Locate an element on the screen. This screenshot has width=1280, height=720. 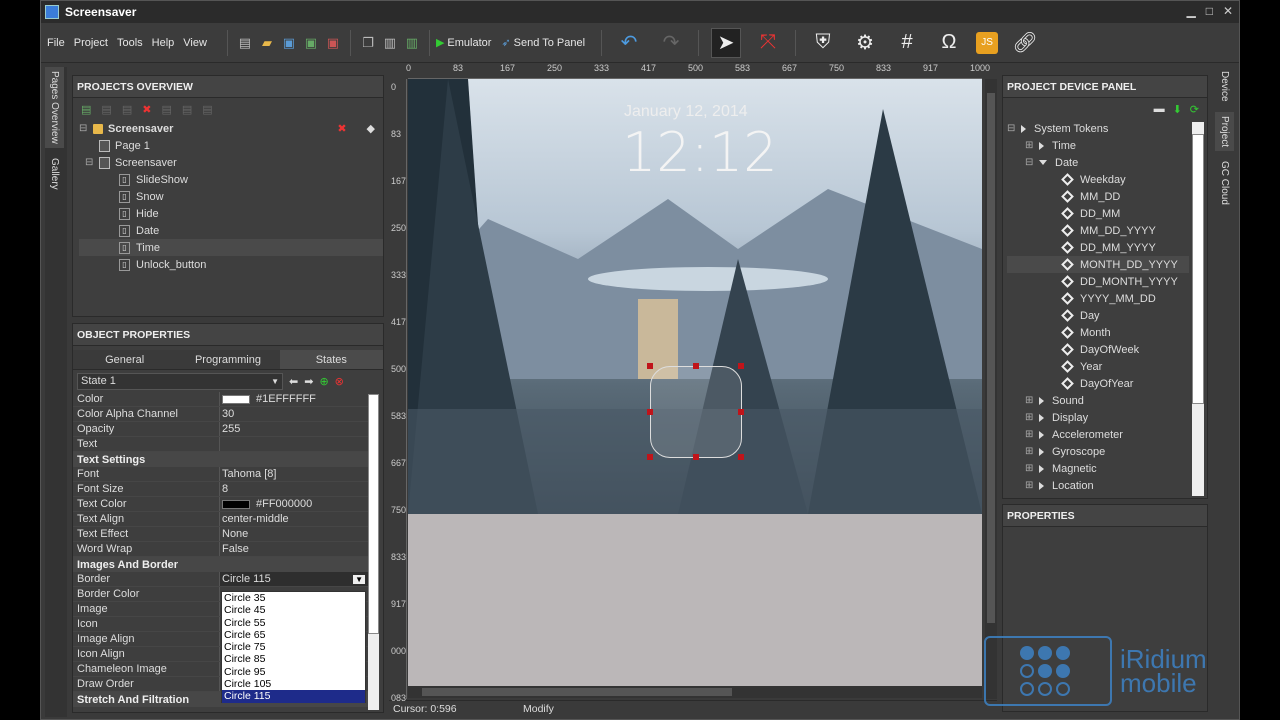
tree-project-root: ⊟ Screensaver ✖ ◆ is located at coordinates (231, 128).